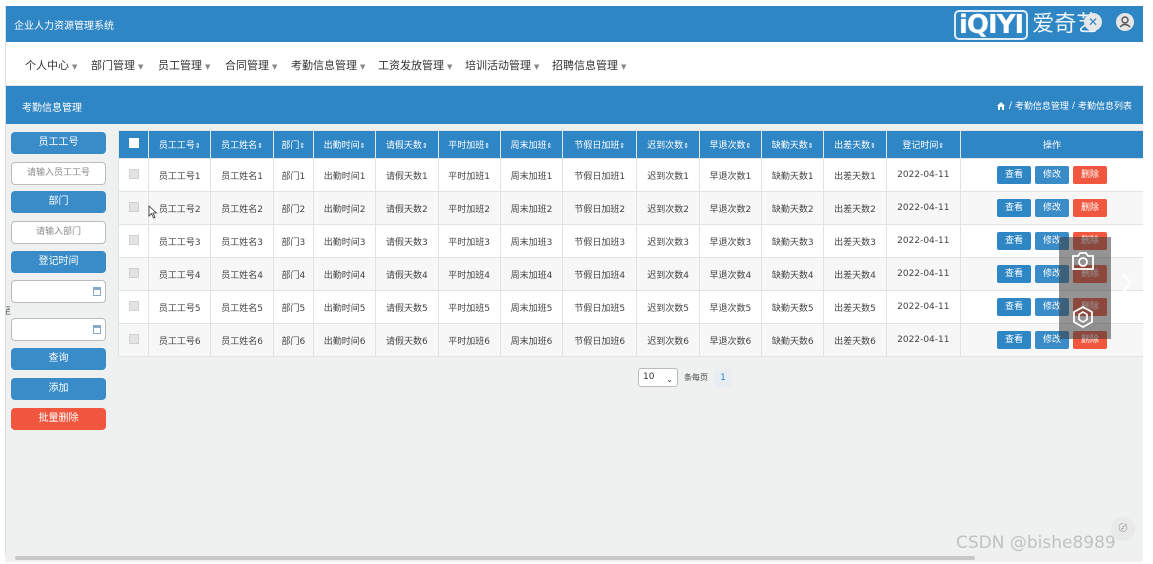  Describe the element at coordinates (58, 389) in the screenshot. I see `add-button: 添加` at that location.